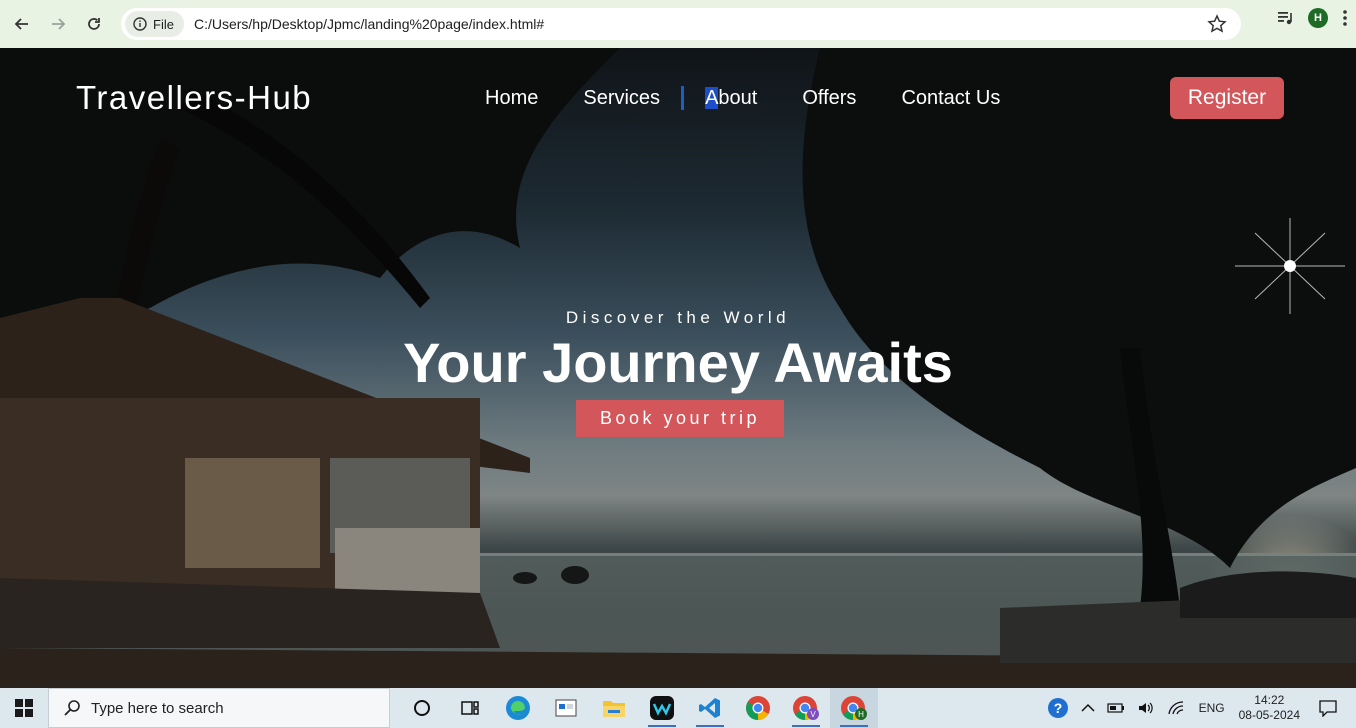  What do you see at coordinates (1328, 708) in the screenshot?
I see `notification-icon` at bounding box center [1328, 708].